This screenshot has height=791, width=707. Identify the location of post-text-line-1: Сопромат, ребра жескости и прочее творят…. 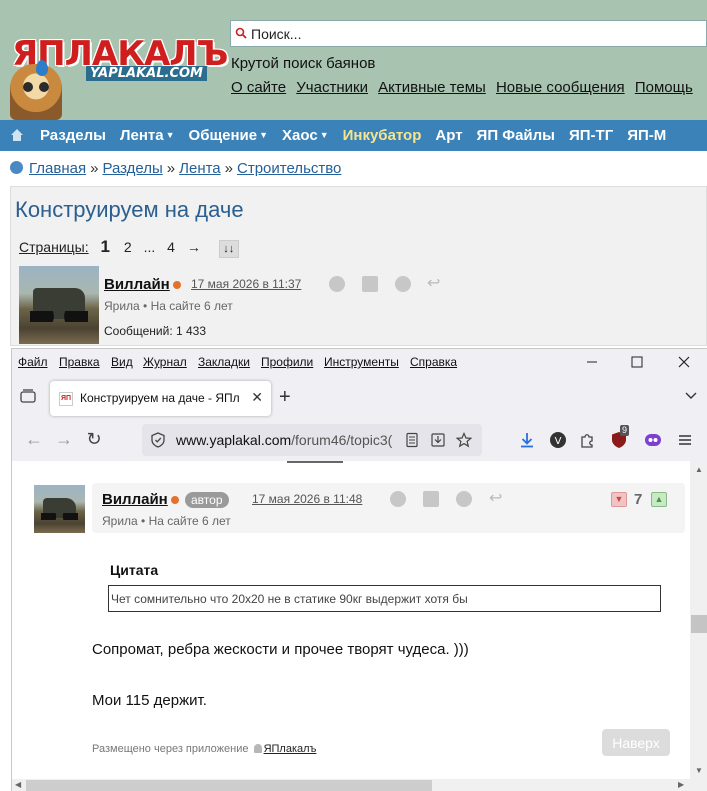
(280, 649).